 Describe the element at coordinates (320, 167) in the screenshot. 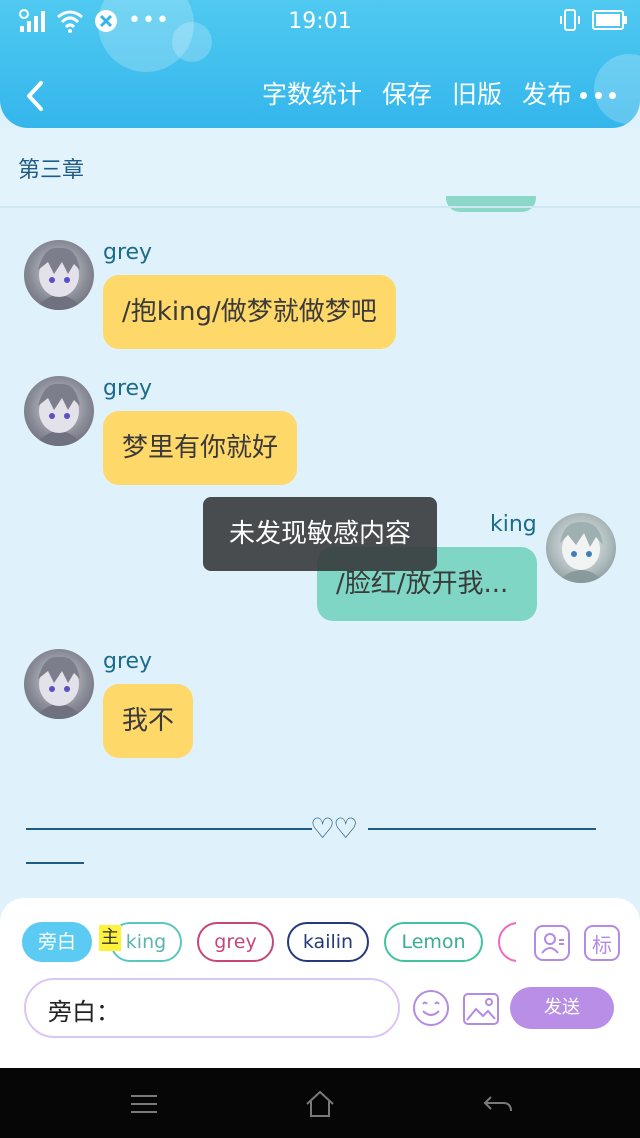

I see `chapter-bar: 第三章` at that location.